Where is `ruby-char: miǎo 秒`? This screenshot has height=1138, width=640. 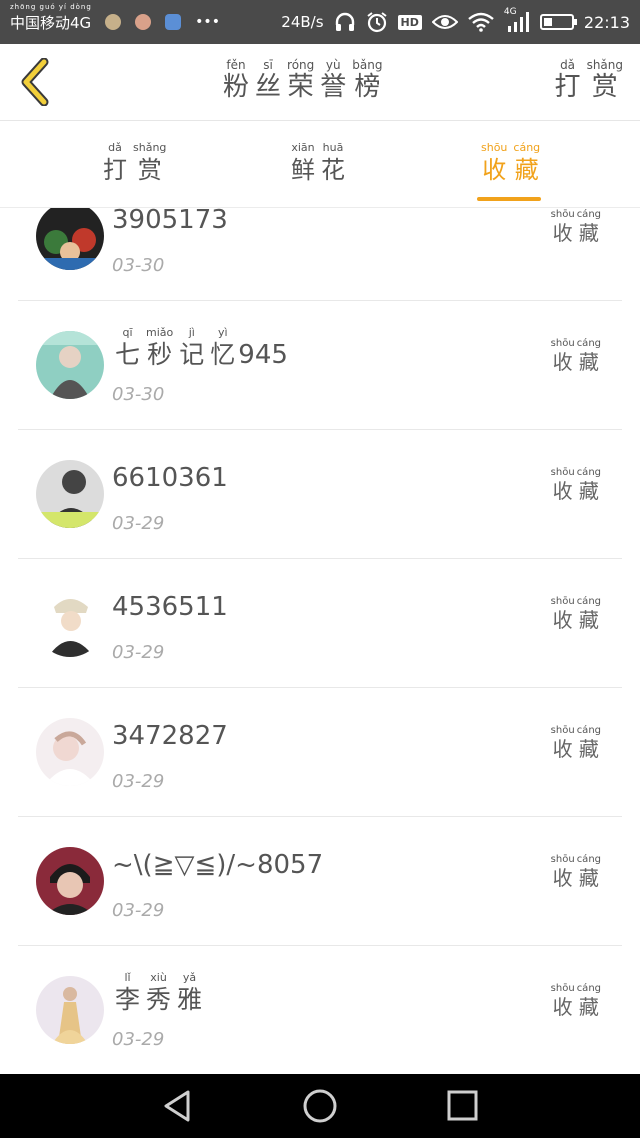 ruby-char: miǎo 秒 is located at coordinates (159, 348).